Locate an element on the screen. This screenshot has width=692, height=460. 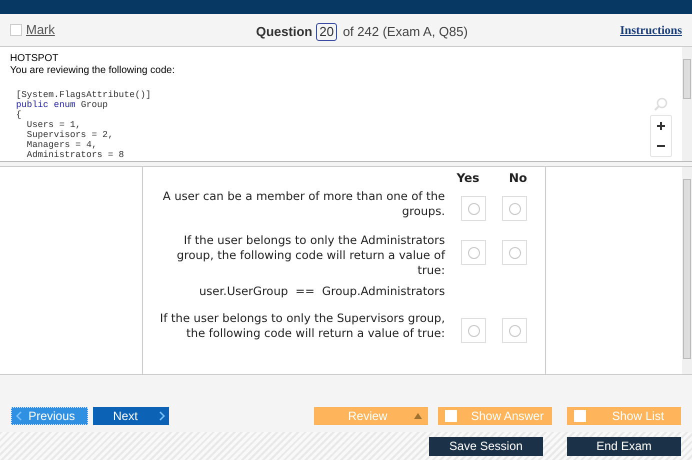
triangle-up-icon is located at coordinates (418, 416).